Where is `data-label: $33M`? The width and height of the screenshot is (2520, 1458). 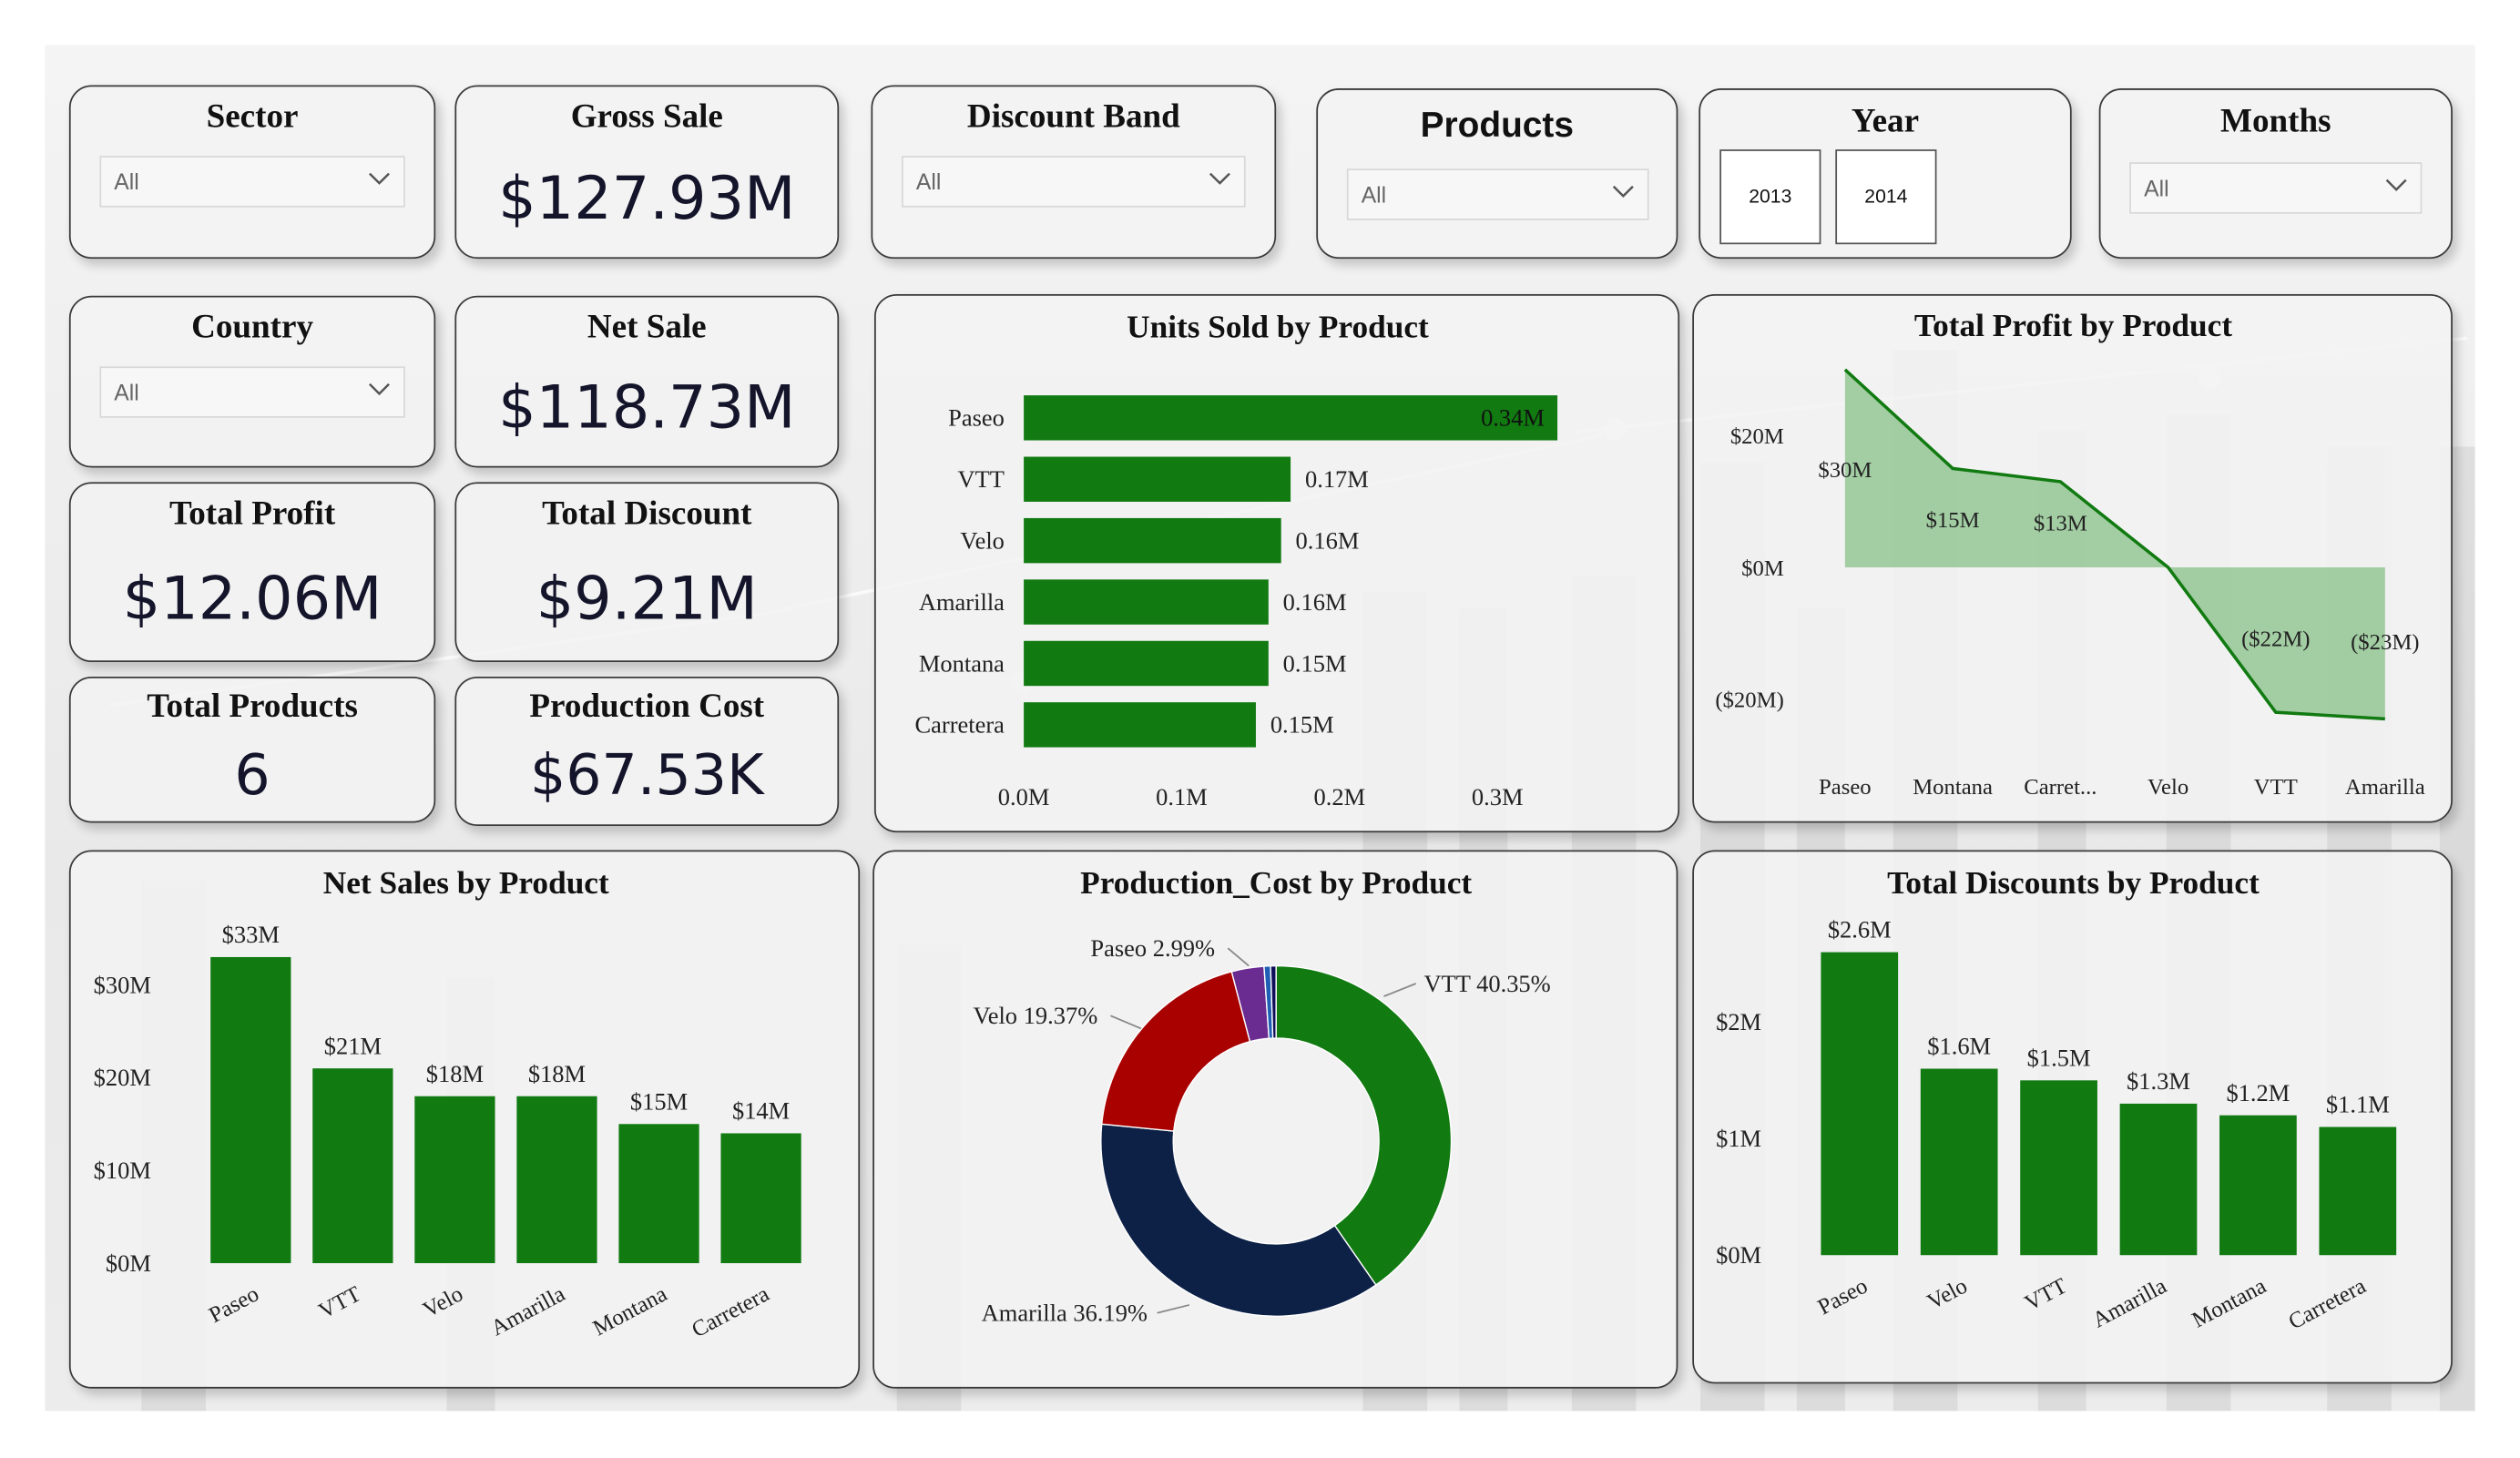
data-label: $33M is located at coordinates (251, 934).